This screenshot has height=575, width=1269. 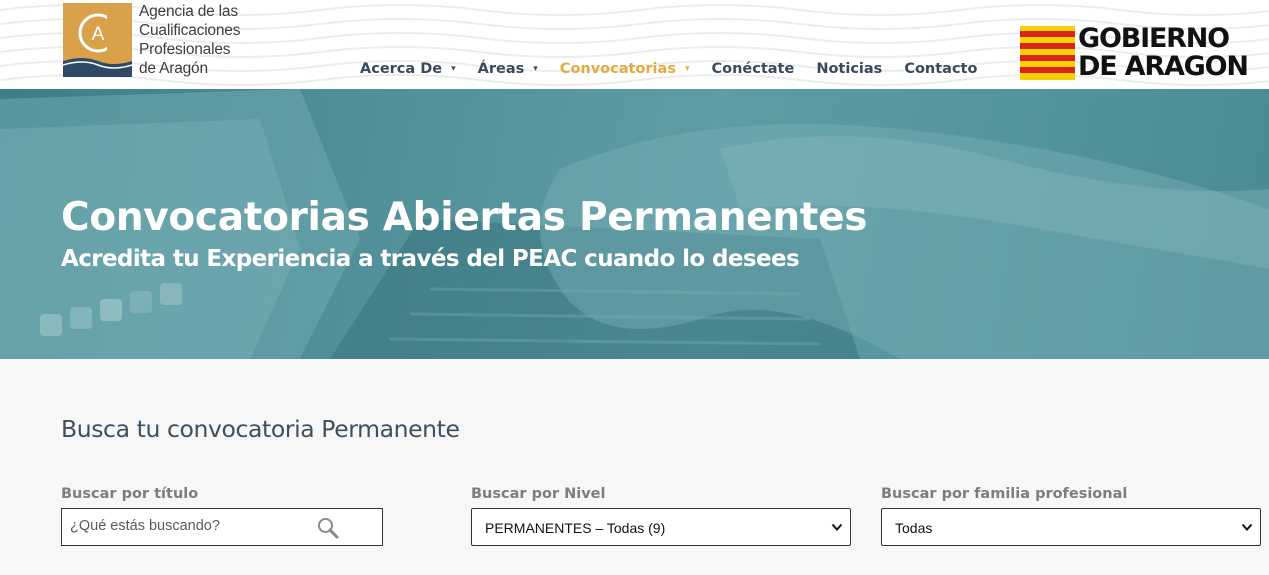 I want to click on nav-label: Conéctate, so click(x=753, y=69).